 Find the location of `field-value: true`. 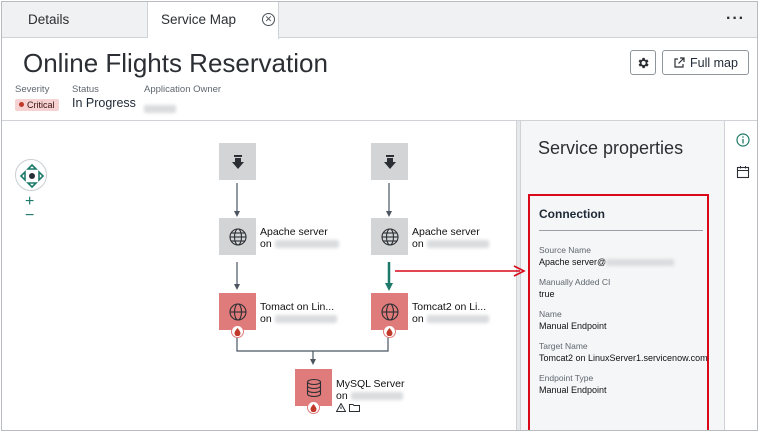

field-value: true is located at coordinates (547, 294).